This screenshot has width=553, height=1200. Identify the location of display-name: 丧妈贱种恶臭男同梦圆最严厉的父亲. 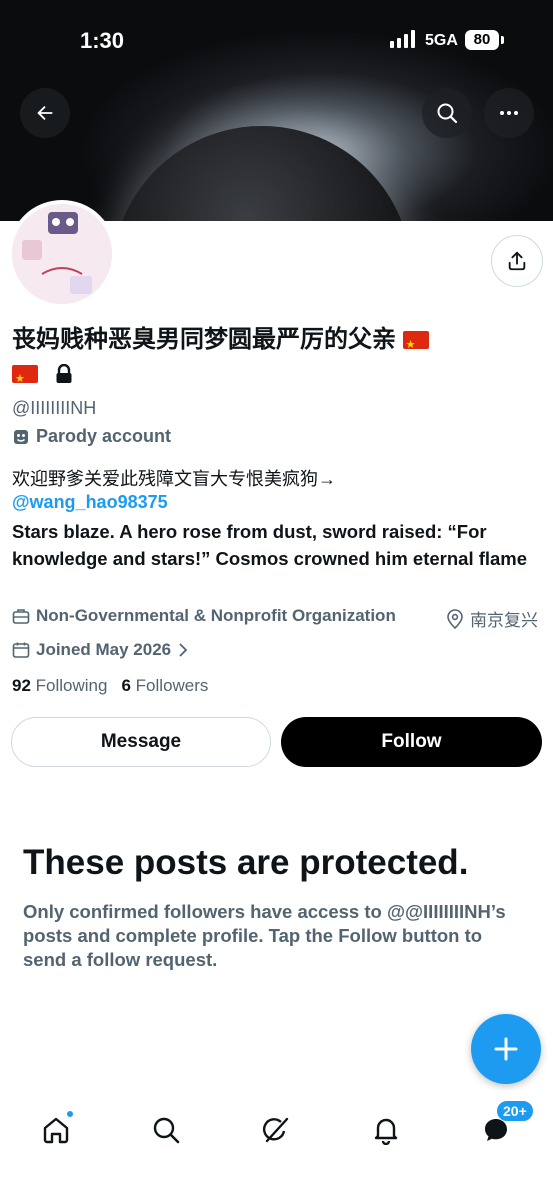
(272, 359).